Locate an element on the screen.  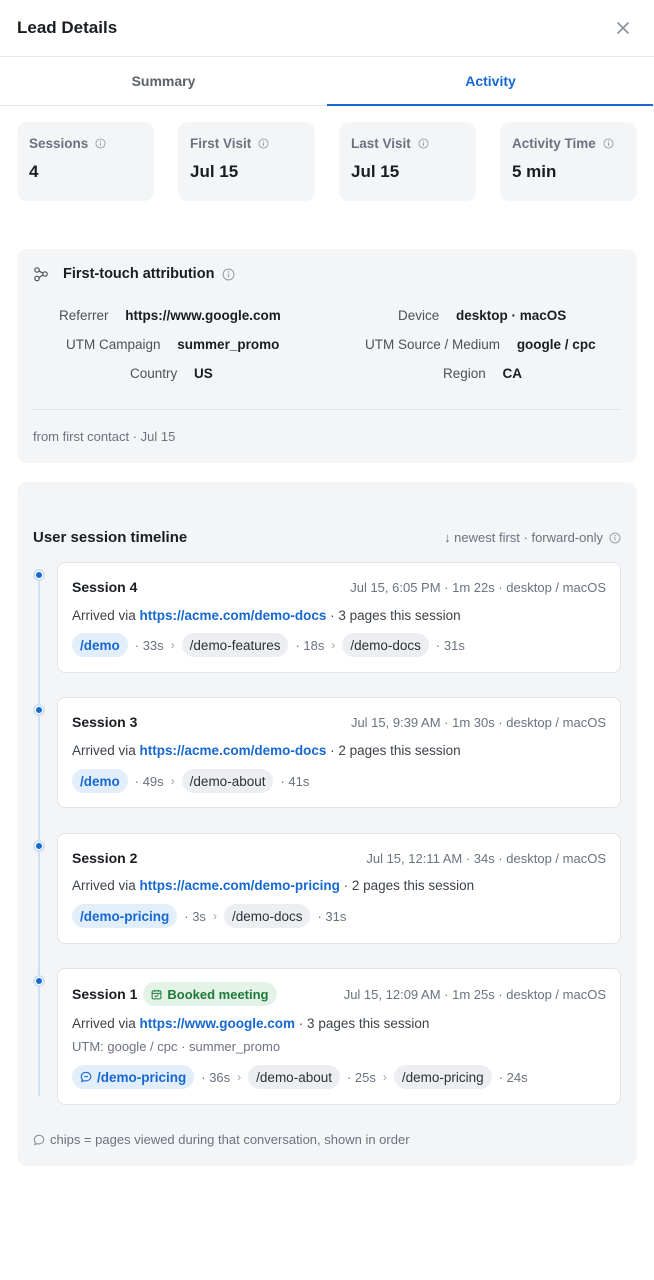
stat-label: Activity Time is located at coordinates (554, 143).